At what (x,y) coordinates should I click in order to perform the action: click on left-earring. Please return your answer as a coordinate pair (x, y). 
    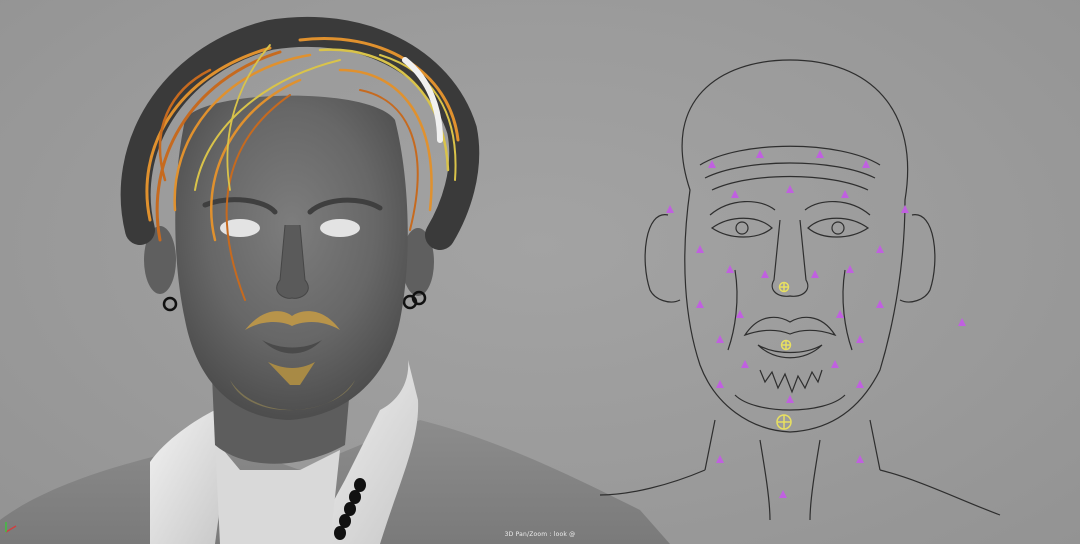
    Looking at the image, I should click on (170, 304).